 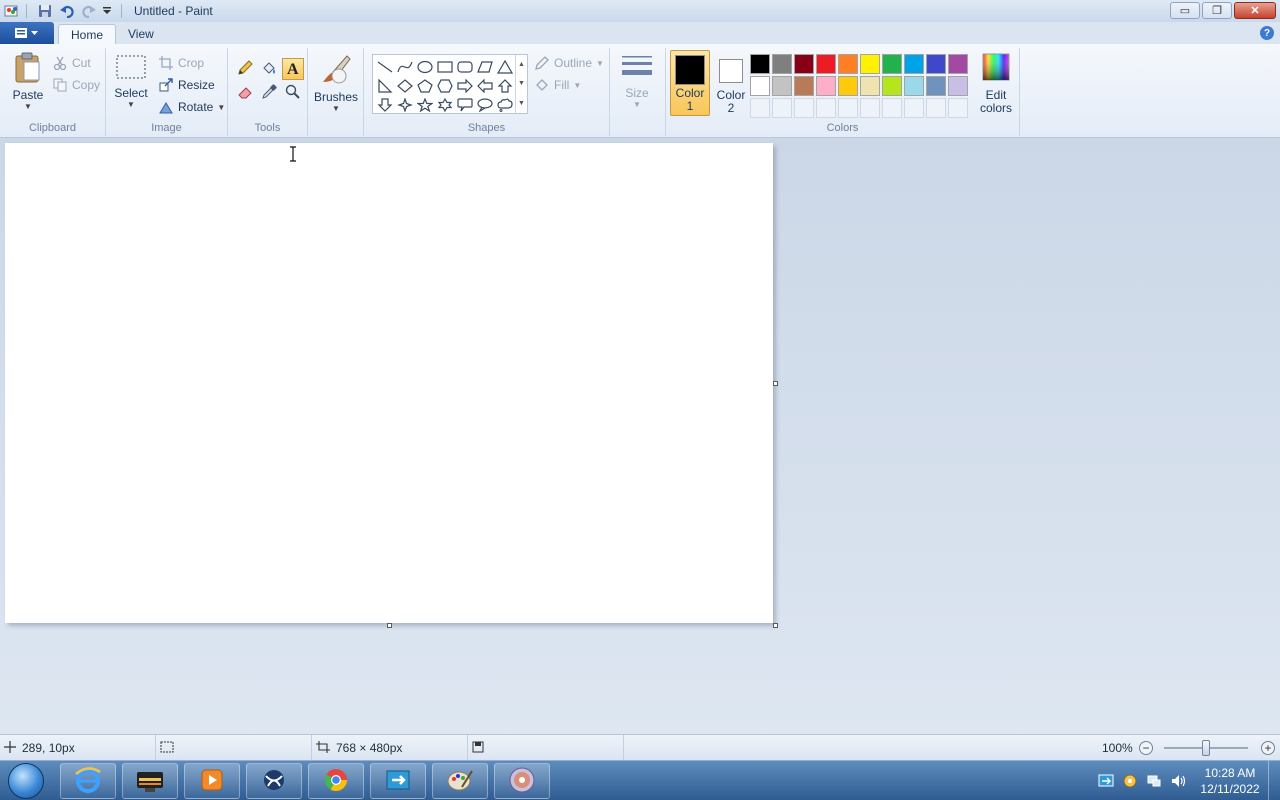 What do you see at coordinates (690, 83) in the screenshot?
I see `color-1-button: Color 1` at bounding box center [690, 83].